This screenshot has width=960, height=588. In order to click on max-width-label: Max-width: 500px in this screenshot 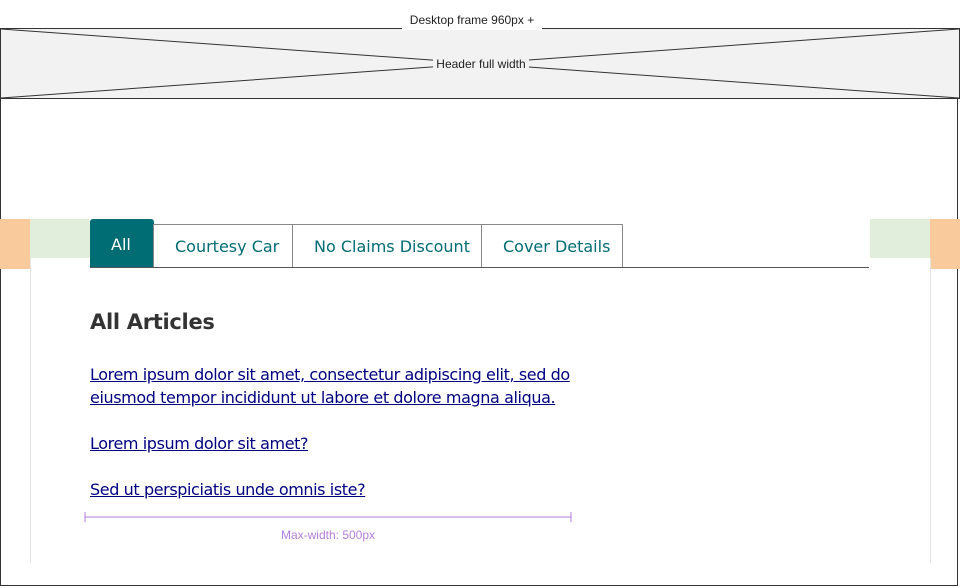, I will do `click(328, 535)`.